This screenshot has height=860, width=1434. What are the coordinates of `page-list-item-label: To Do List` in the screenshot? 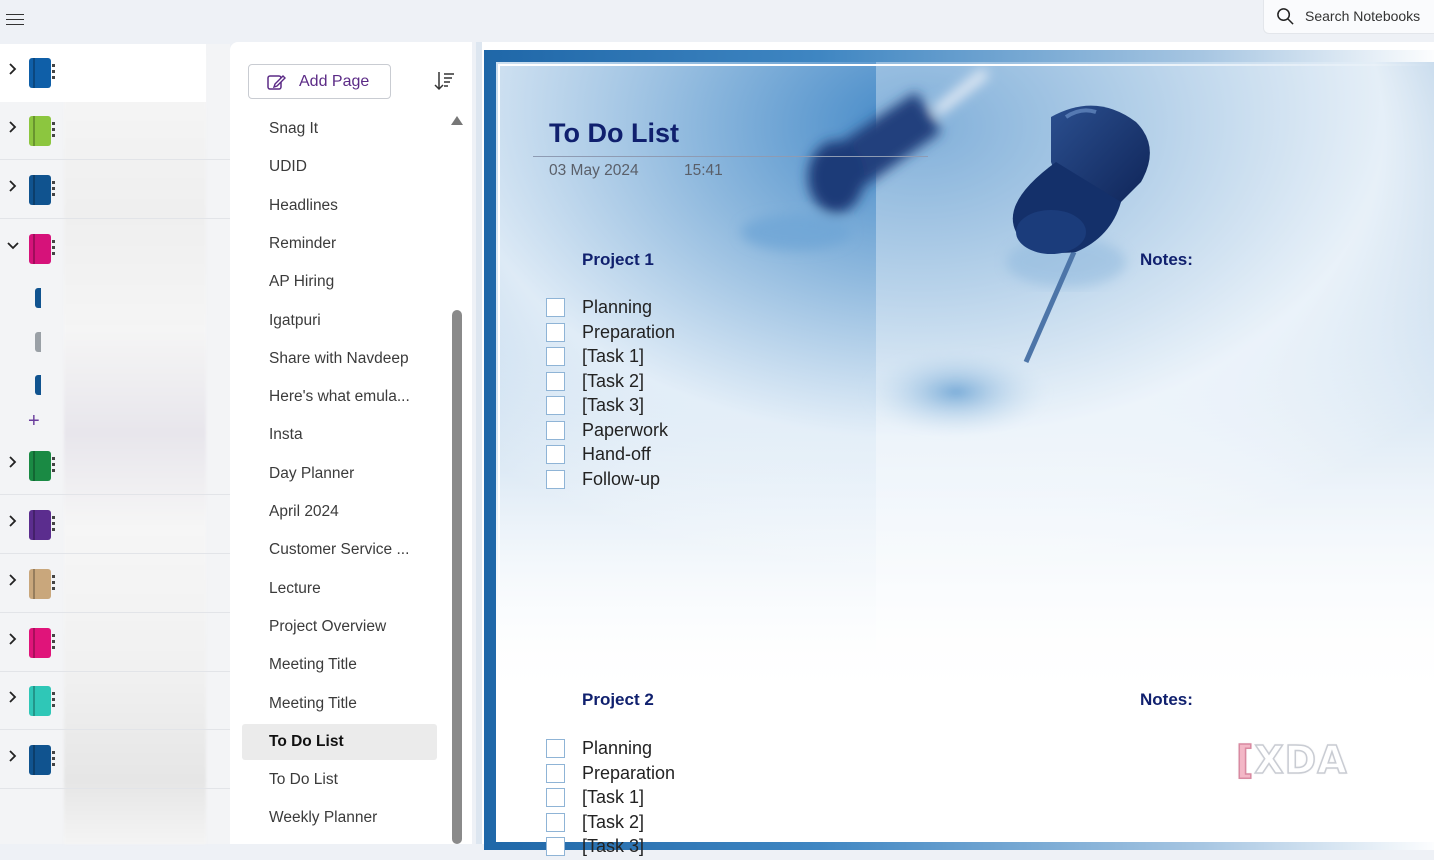 It's located at (306, 741).